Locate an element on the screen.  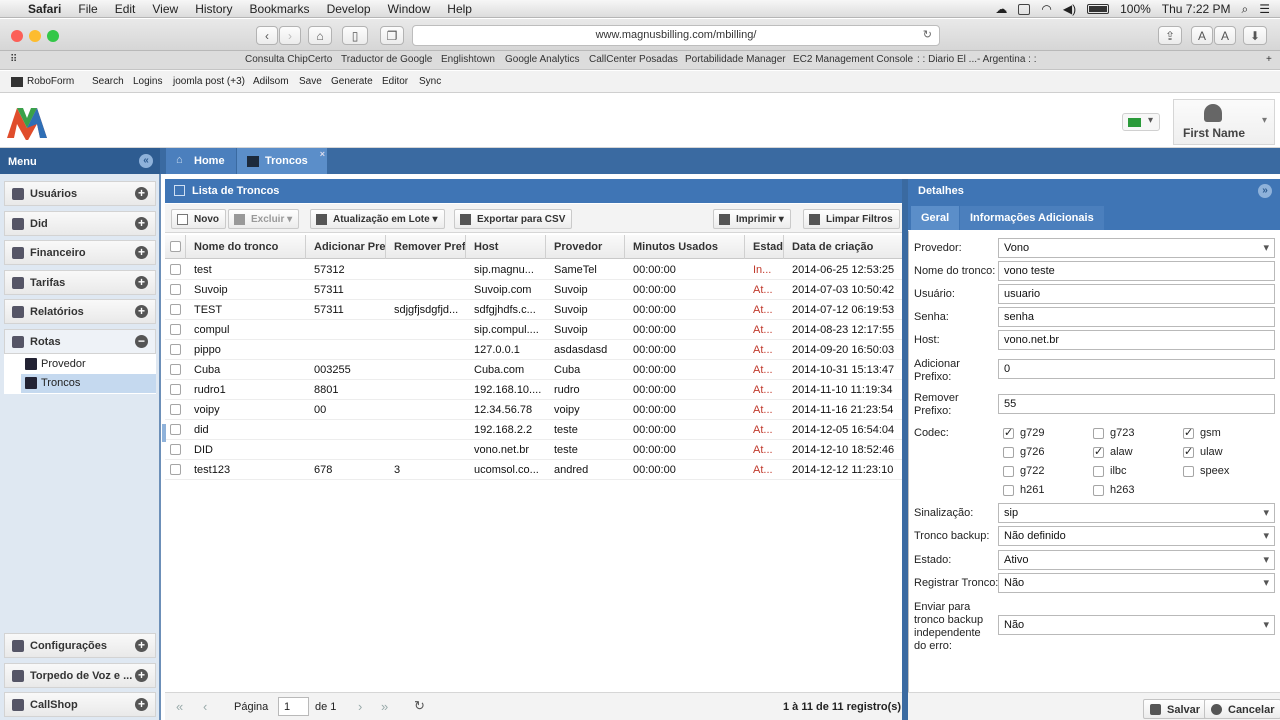
tabs-icon: ❐ is located at coordinates (392, 35).